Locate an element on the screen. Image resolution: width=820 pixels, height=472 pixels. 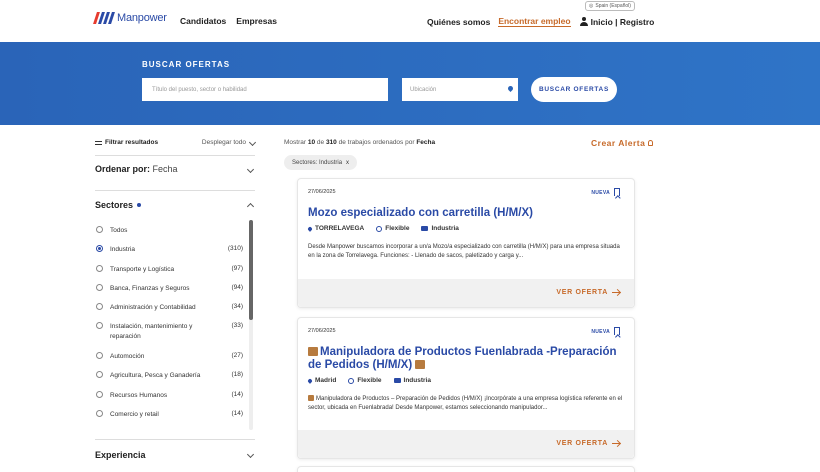
user-icon is located at coordinates (584, 21).